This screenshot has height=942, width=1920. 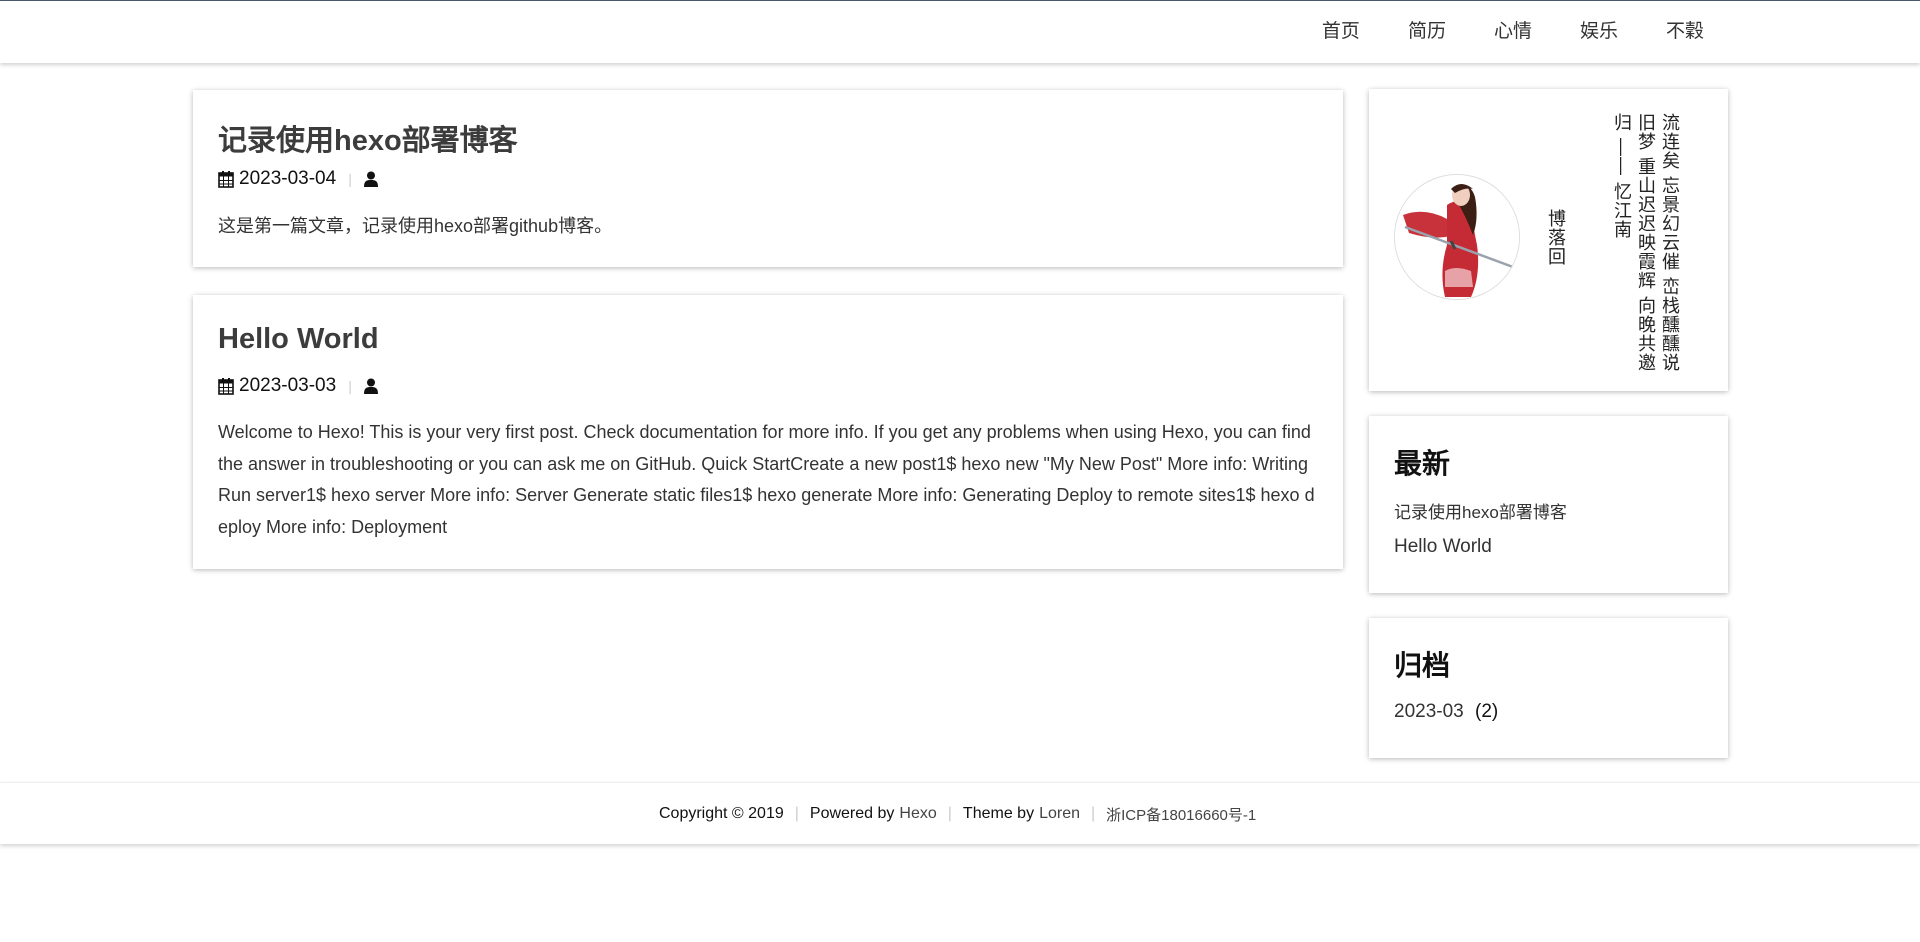 I want to click on top-nav-bar: 首页 简历 心情 娱乐 不穀, so click(x=960, y=31).